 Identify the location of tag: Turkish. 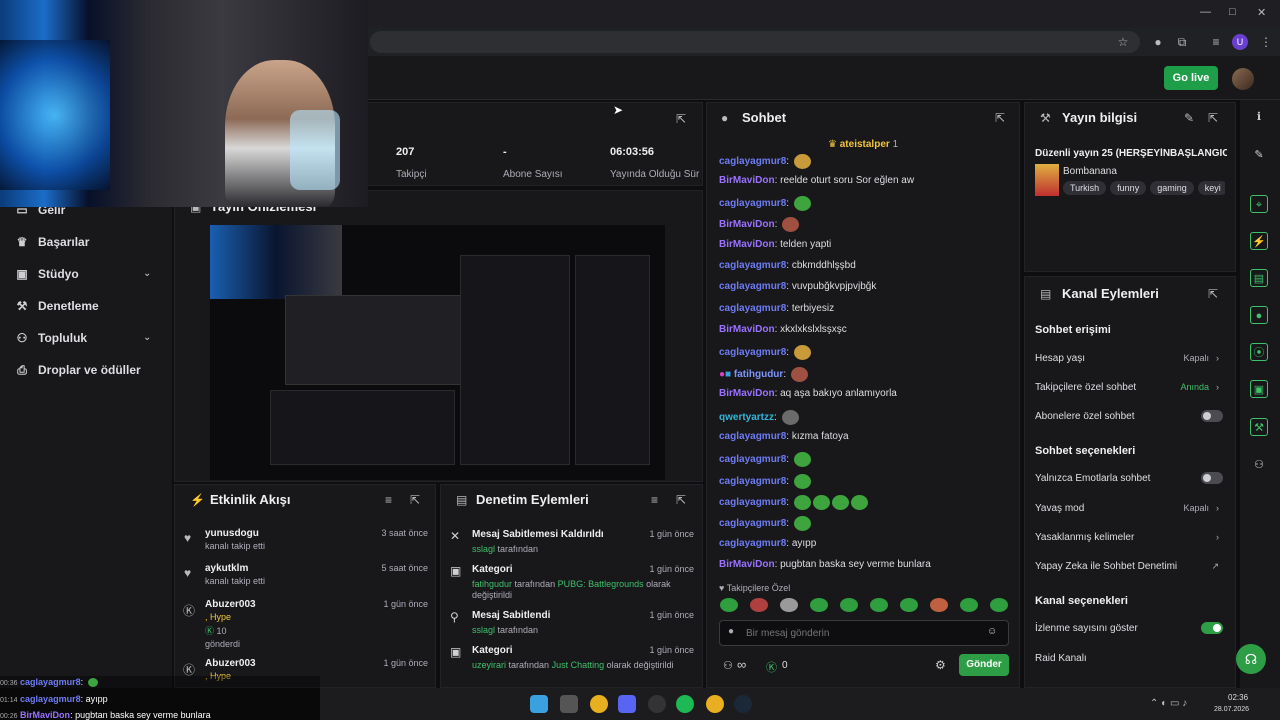
(1085, 188).